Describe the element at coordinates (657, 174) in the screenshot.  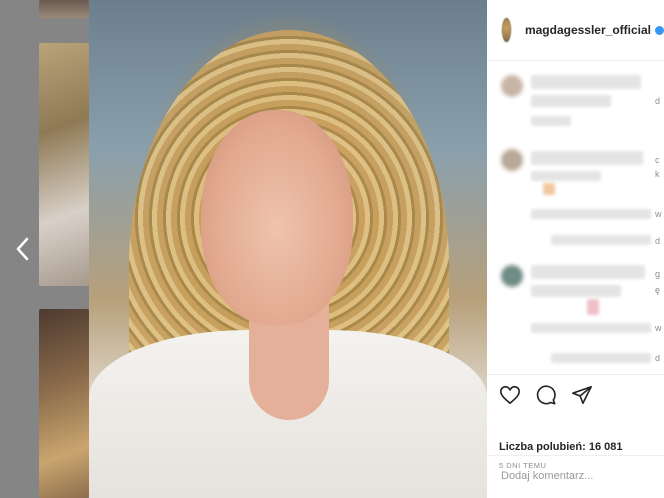
I see `comment-fragment: k` at that location.